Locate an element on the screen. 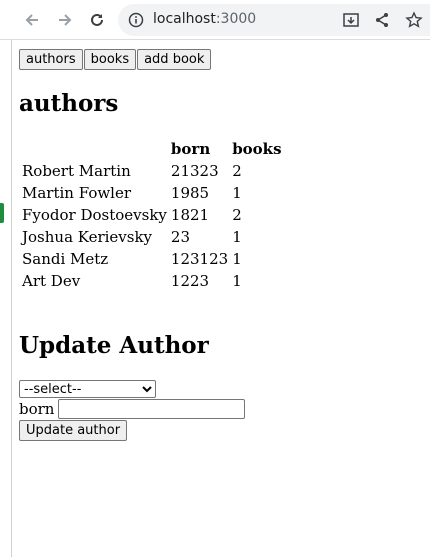 This screenshot has height=557, width=430. share-icon is located at coordinates (382, 20).